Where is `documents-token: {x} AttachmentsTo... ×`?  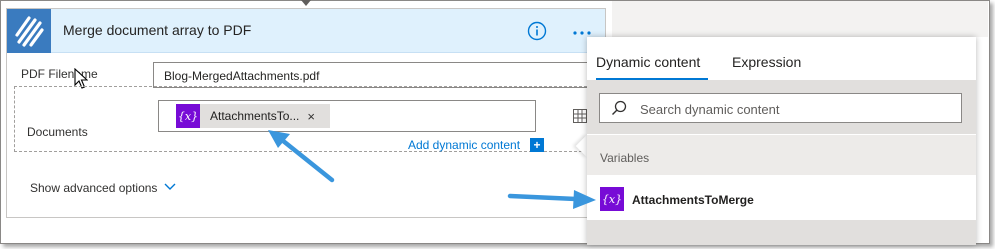
documents-token: {x} AttachmentsTo... × is located at coordinates (253, 116).